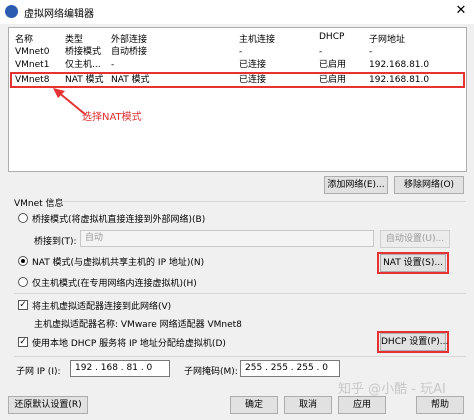  What do you see at coordinates (120, 368) in the screenshot?
I see `subnet-ip-field: 192 . 168 . 81 . 0` at bounding box center [120, 368].